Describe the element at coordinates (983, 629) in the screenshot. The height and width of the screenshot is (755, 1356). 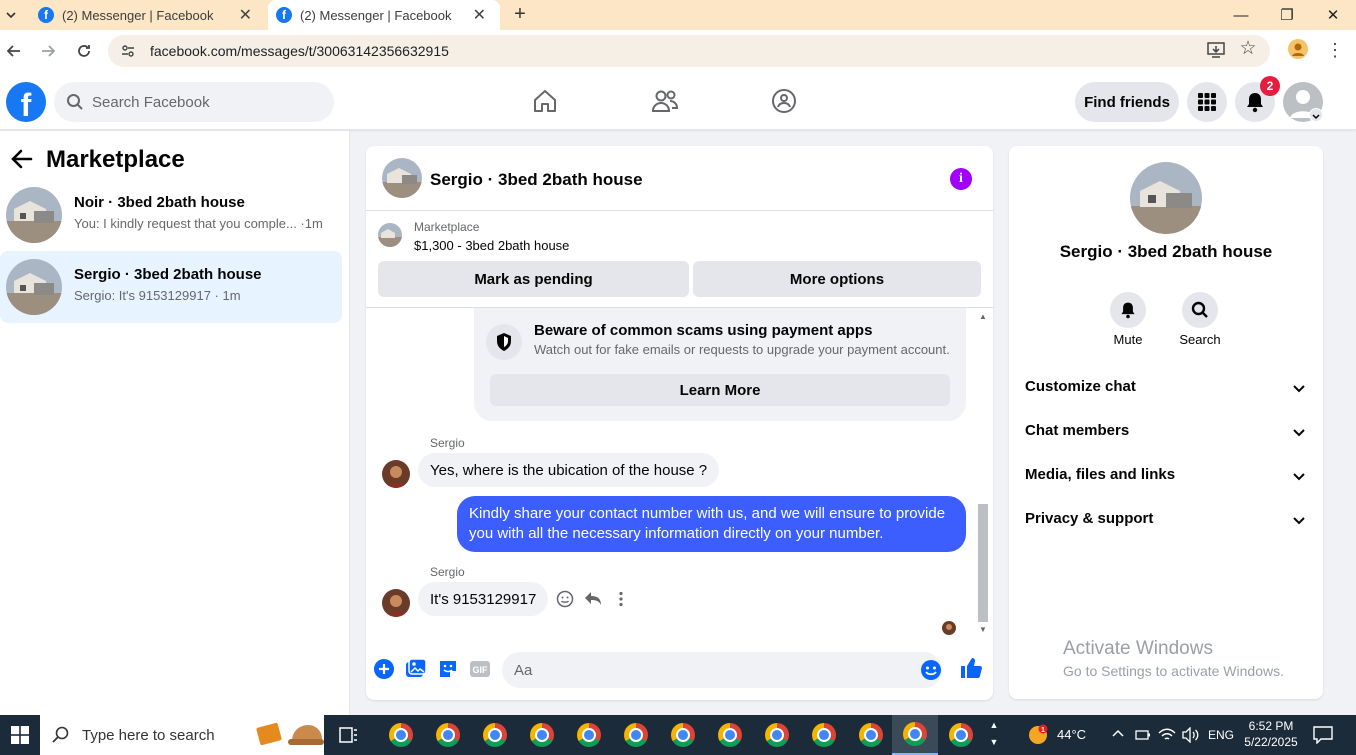
I see `scroll-down-icon: ▼` at that location.